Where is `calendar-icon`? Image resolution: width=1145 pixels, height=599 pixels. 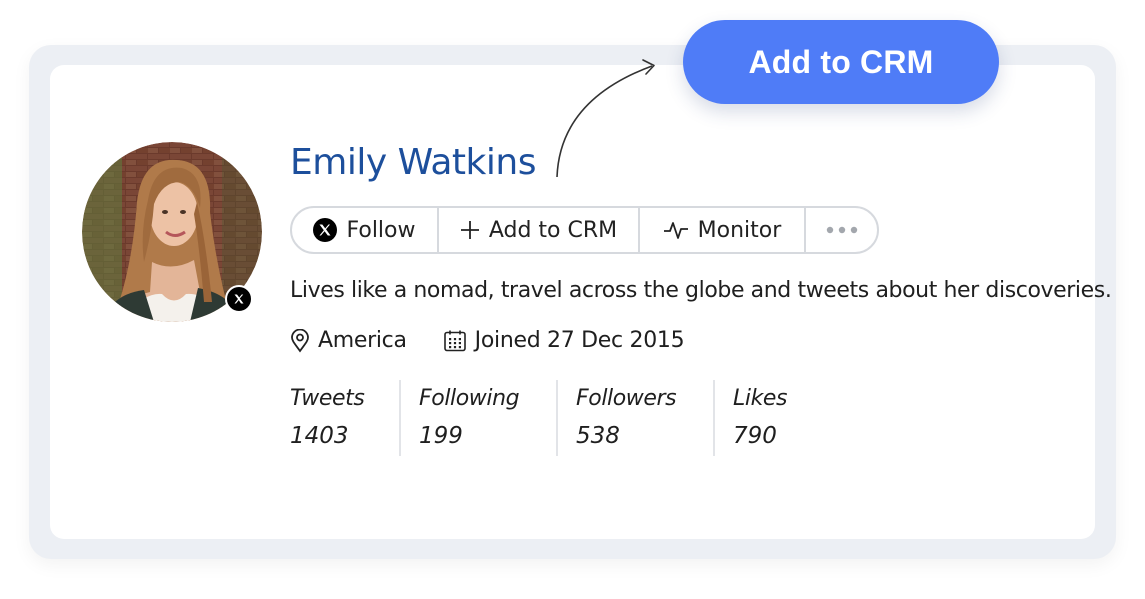 calendar-icon is located at coordinates (454, 340).